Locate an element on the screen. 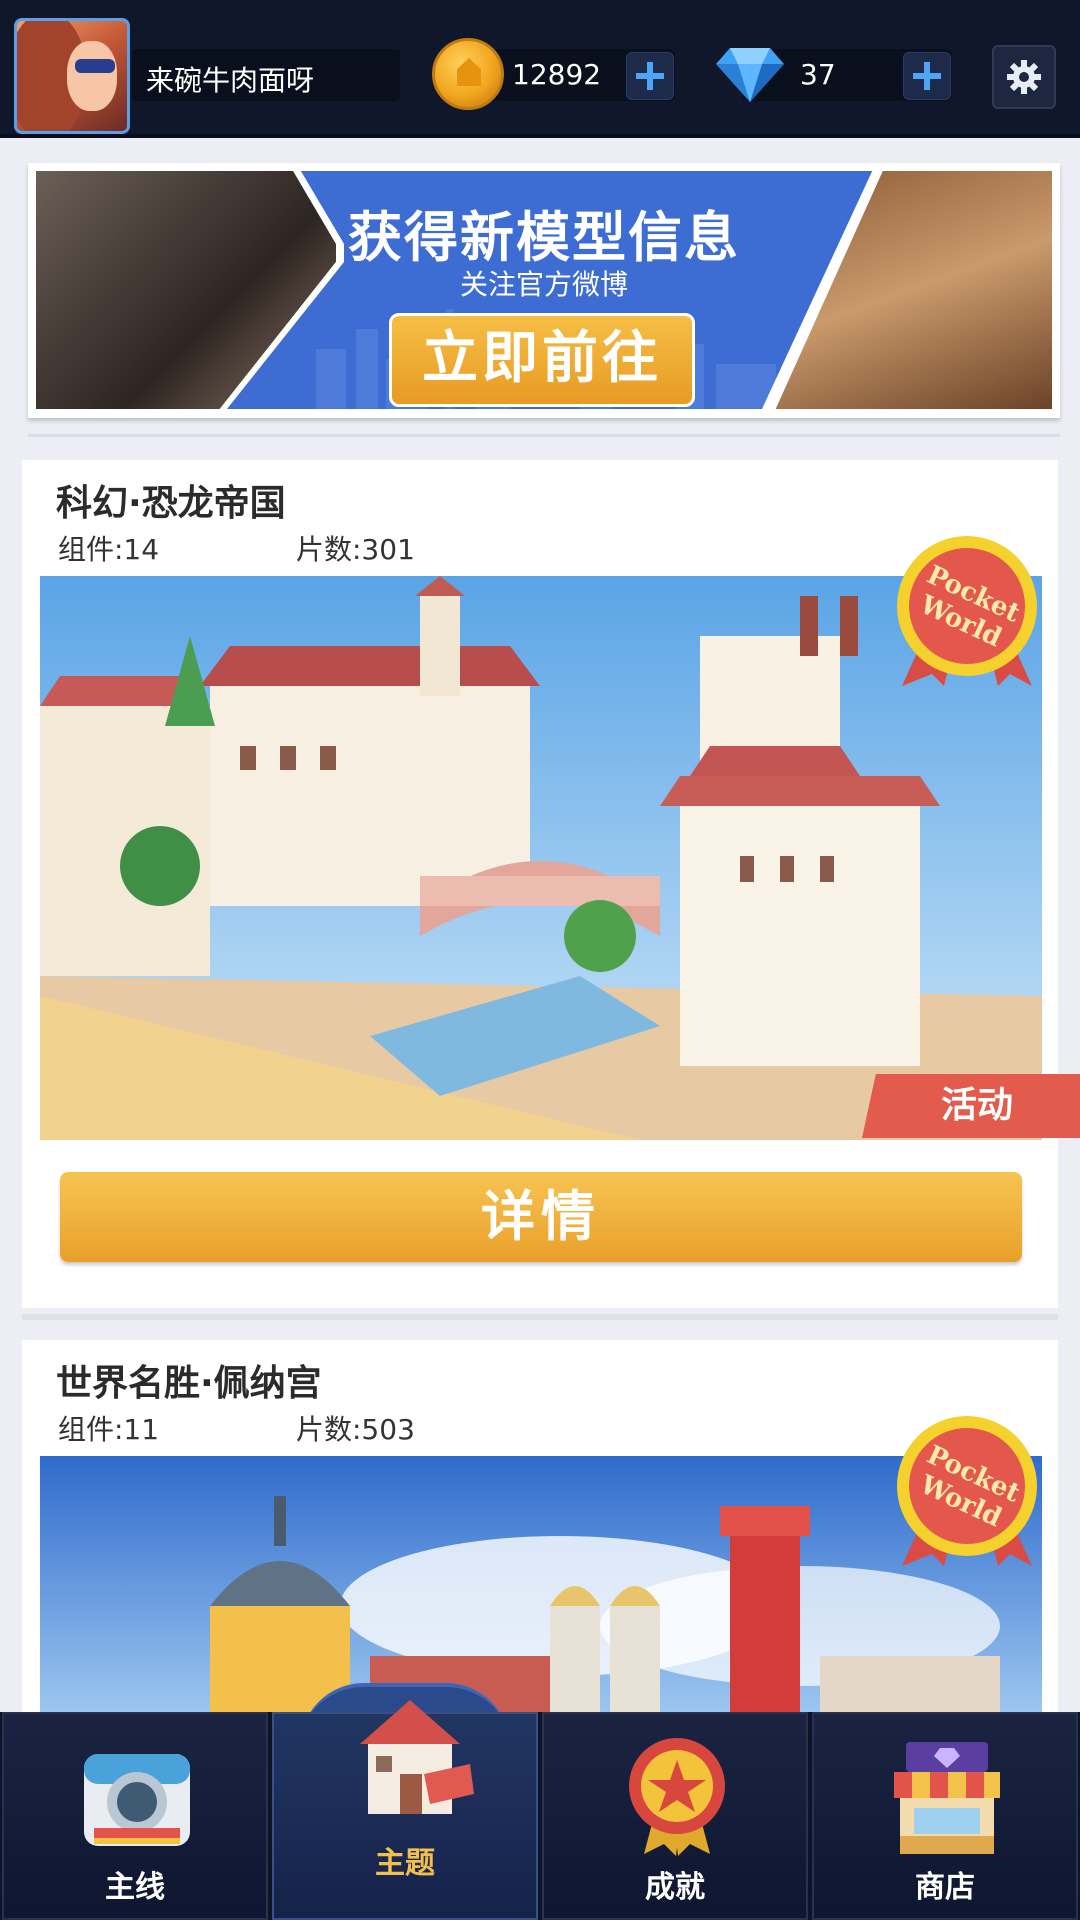 This screenshot has width=1080, height=1920. piece-count: 片数:301 is located at coordinates (355, 549).